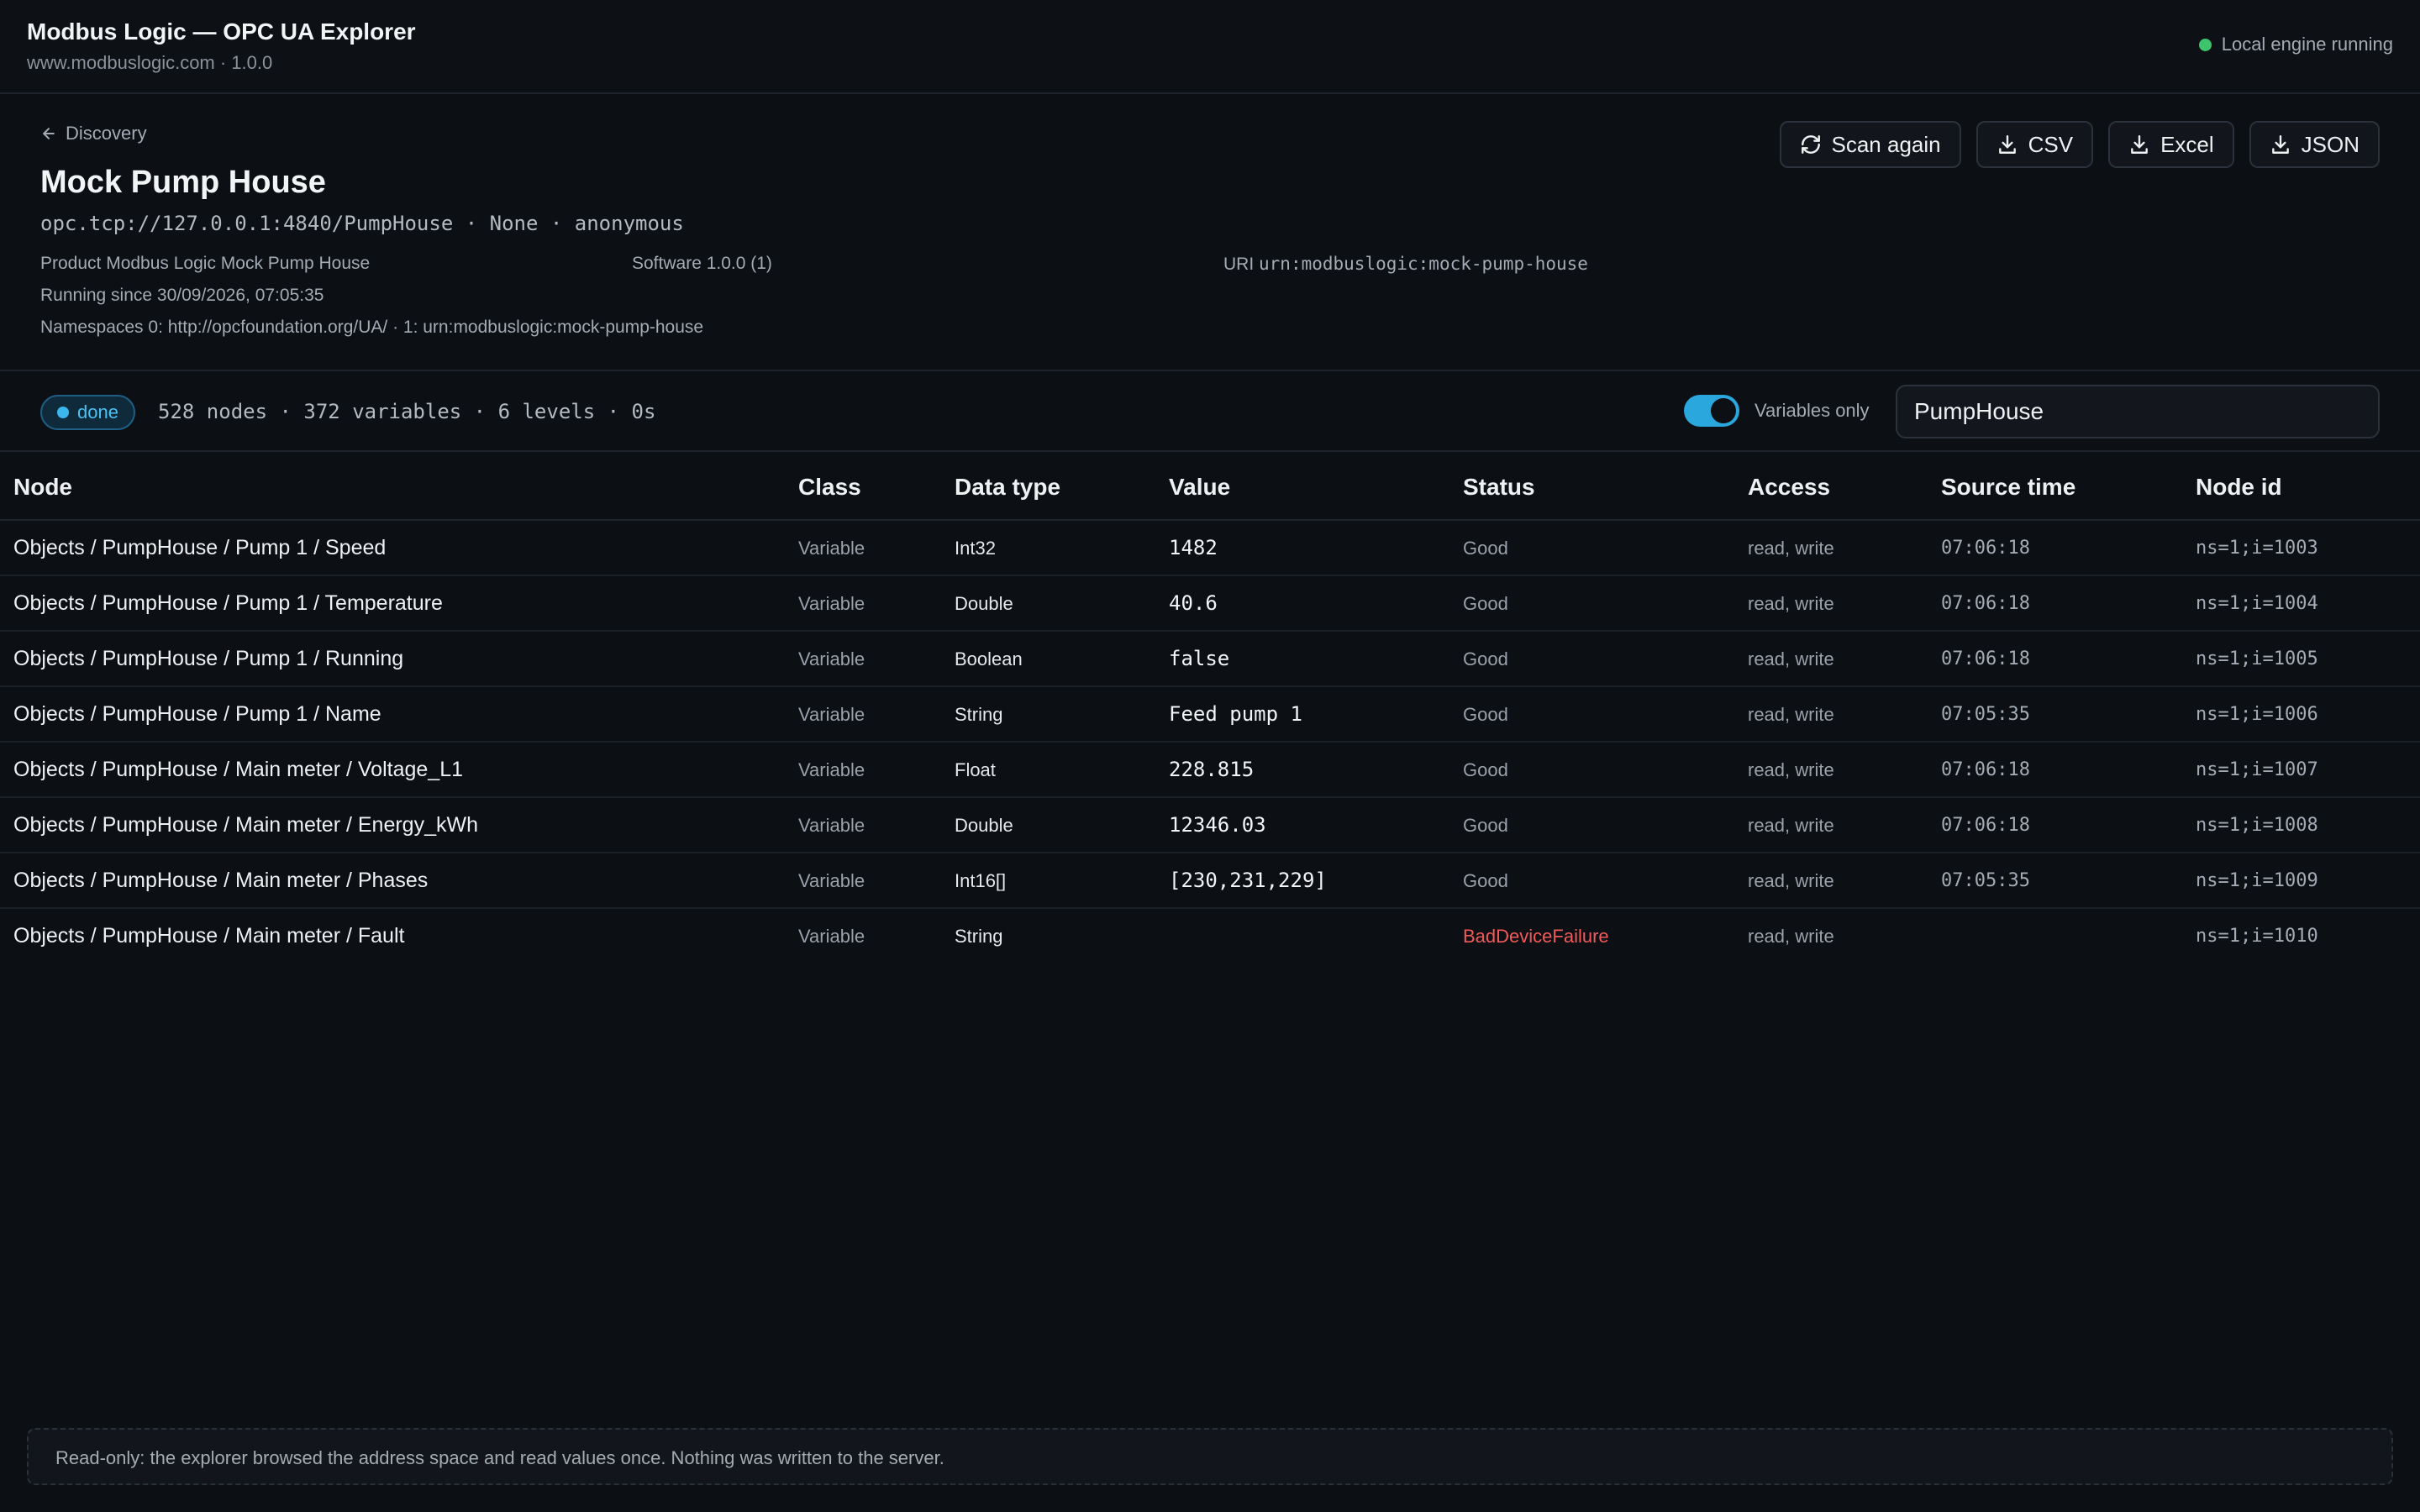 This screenshot has height=1512, width=2420. What do you see at coordinates (2008, 487) in the screenshot?
I see `column-header-source-time: Source time` at bounding box center [2008, 487].